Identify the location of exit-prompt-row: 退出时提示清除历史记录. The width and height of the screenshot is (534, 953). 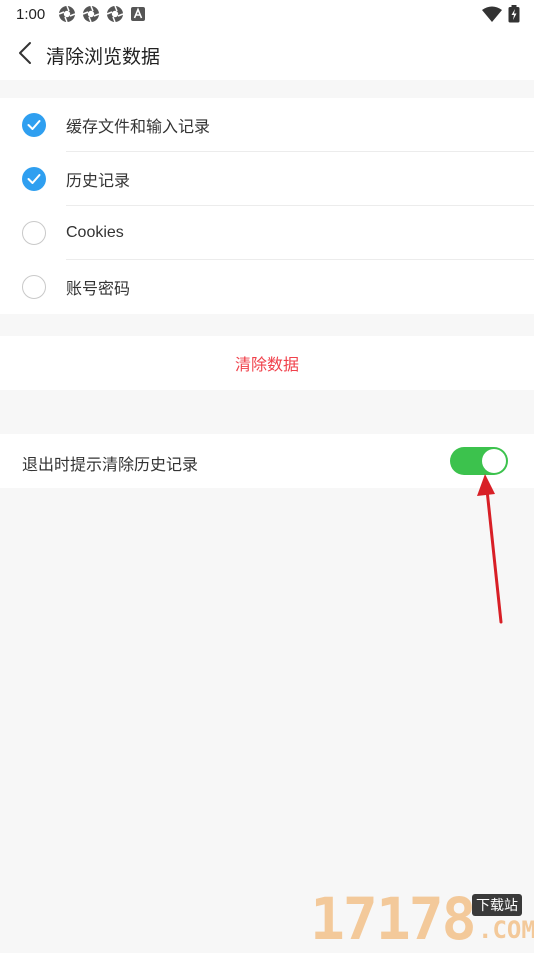
(267, 461).